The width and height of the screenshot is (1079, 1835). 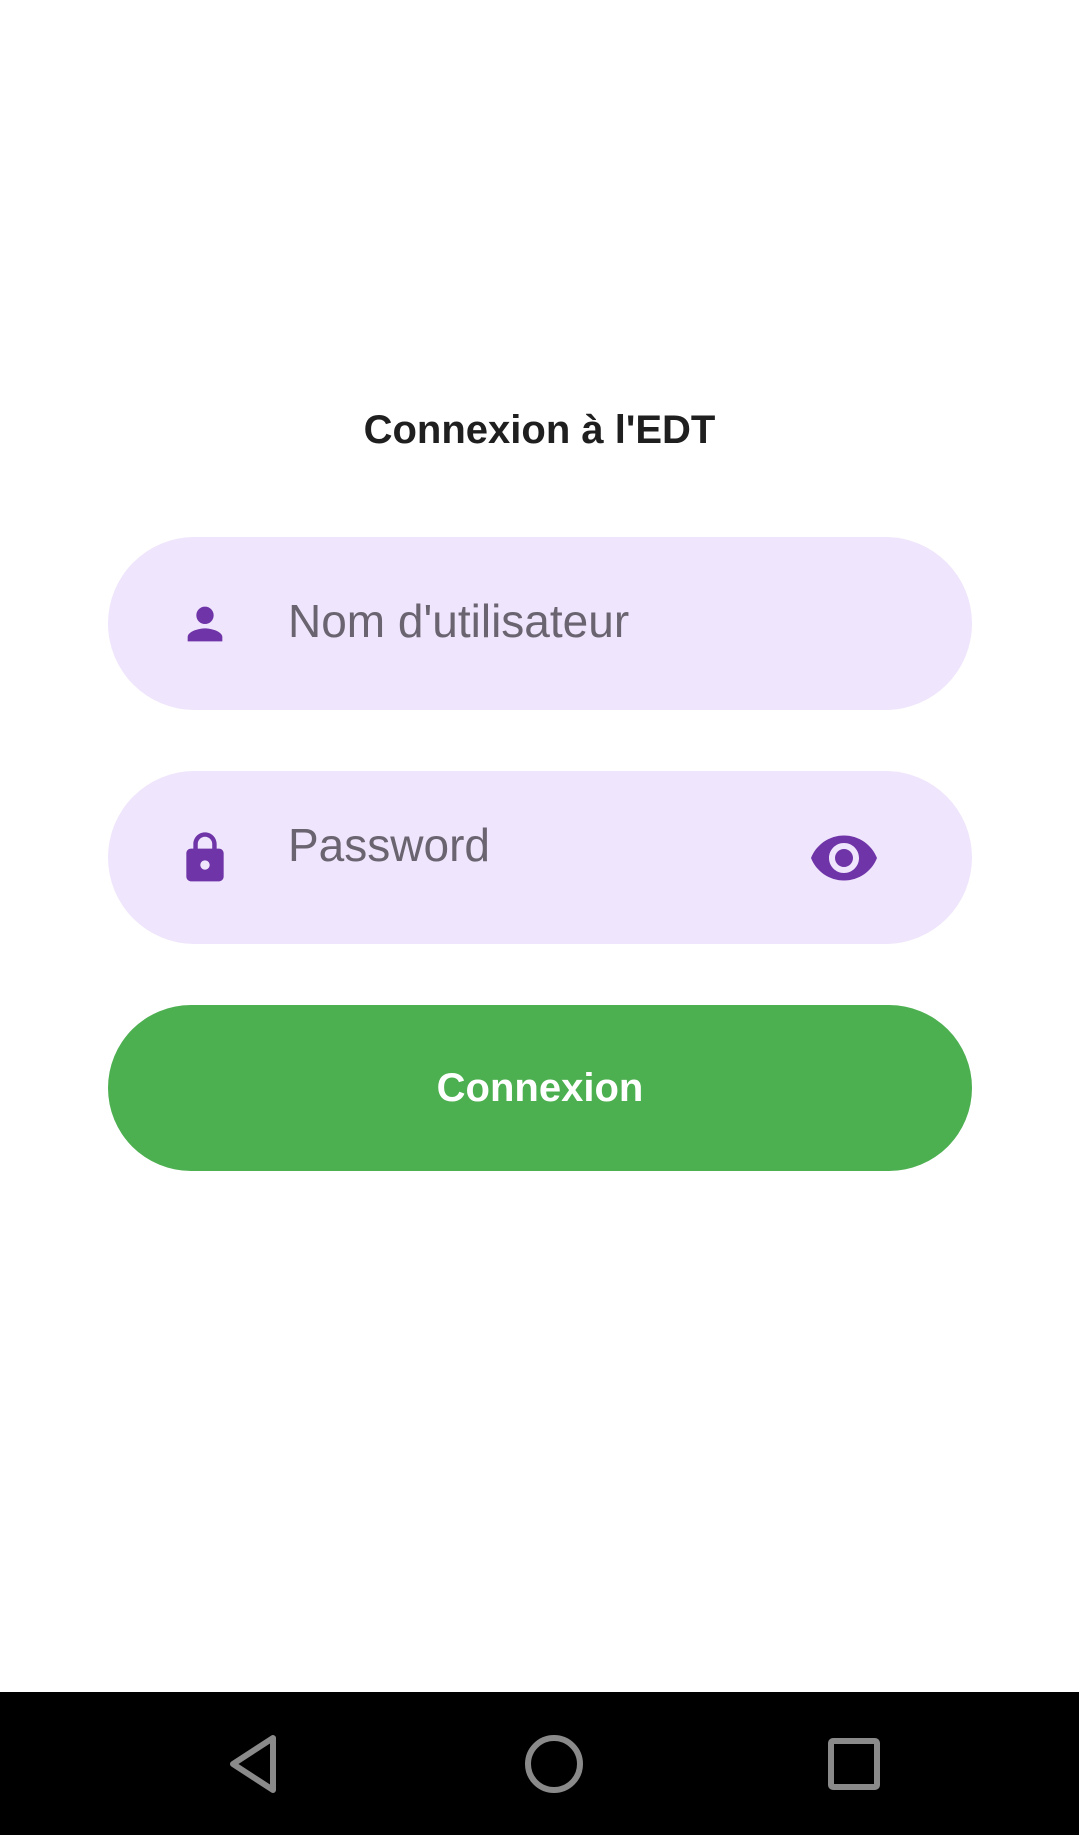 I want to click on person-icon, so click(x=205, y=624).